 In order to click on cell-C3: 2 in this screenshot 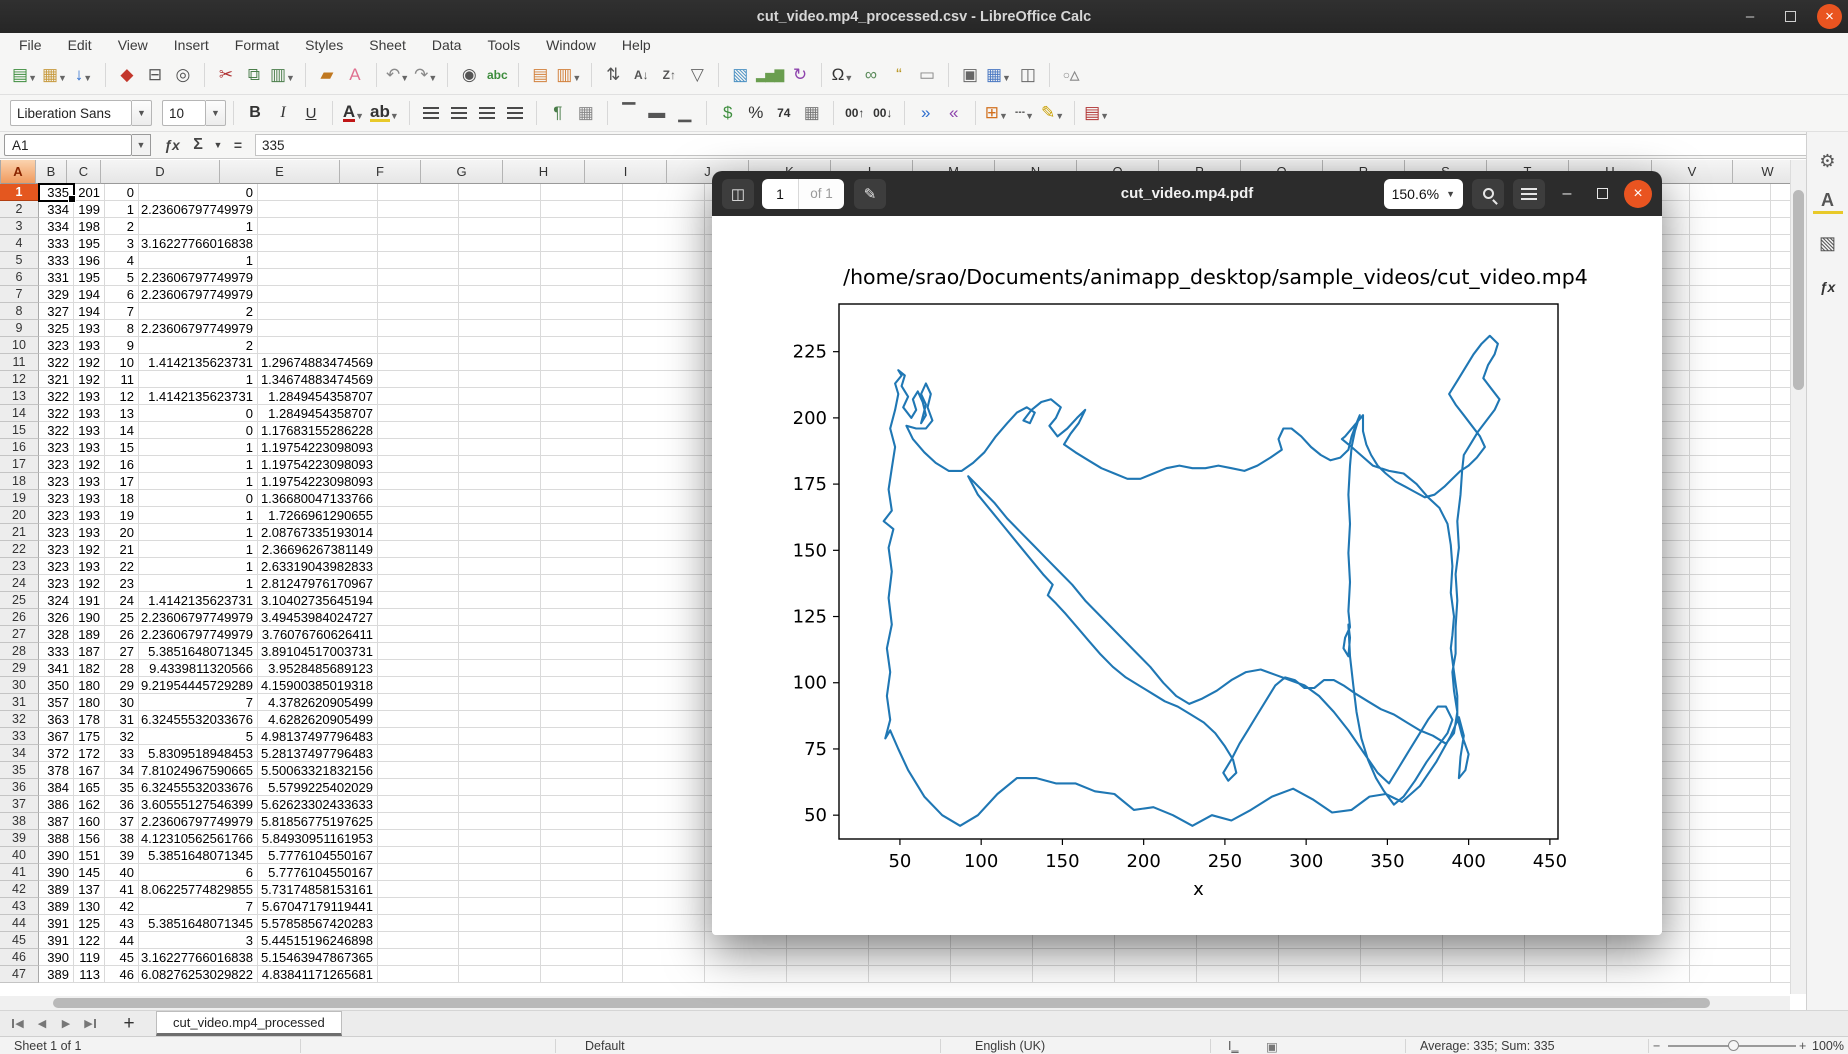, I will do `click(122, 226)`.